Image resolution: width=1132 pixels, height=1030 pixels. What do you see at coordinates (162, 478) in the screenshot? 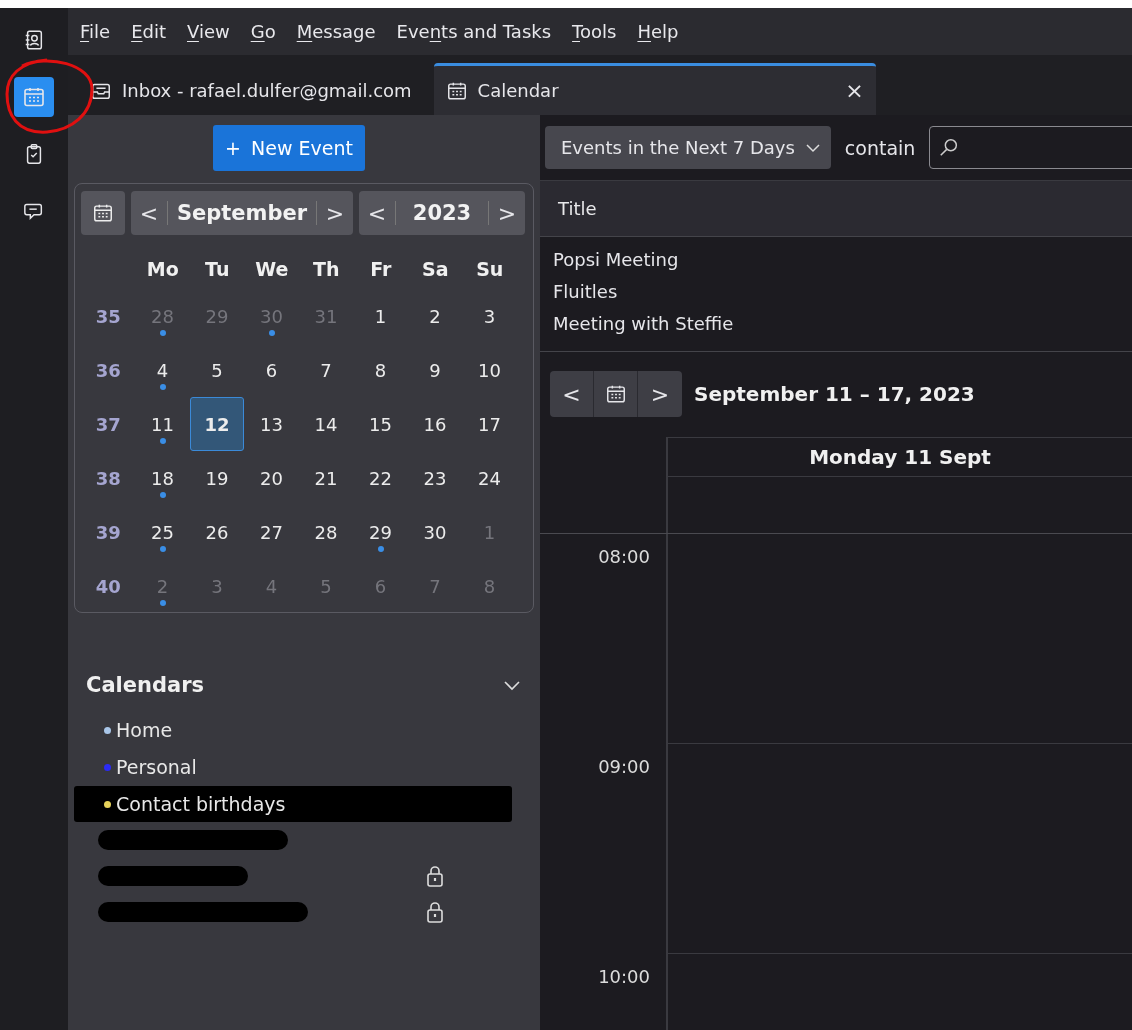
I see `day-cell: 18` at bounding box center [162, 478].